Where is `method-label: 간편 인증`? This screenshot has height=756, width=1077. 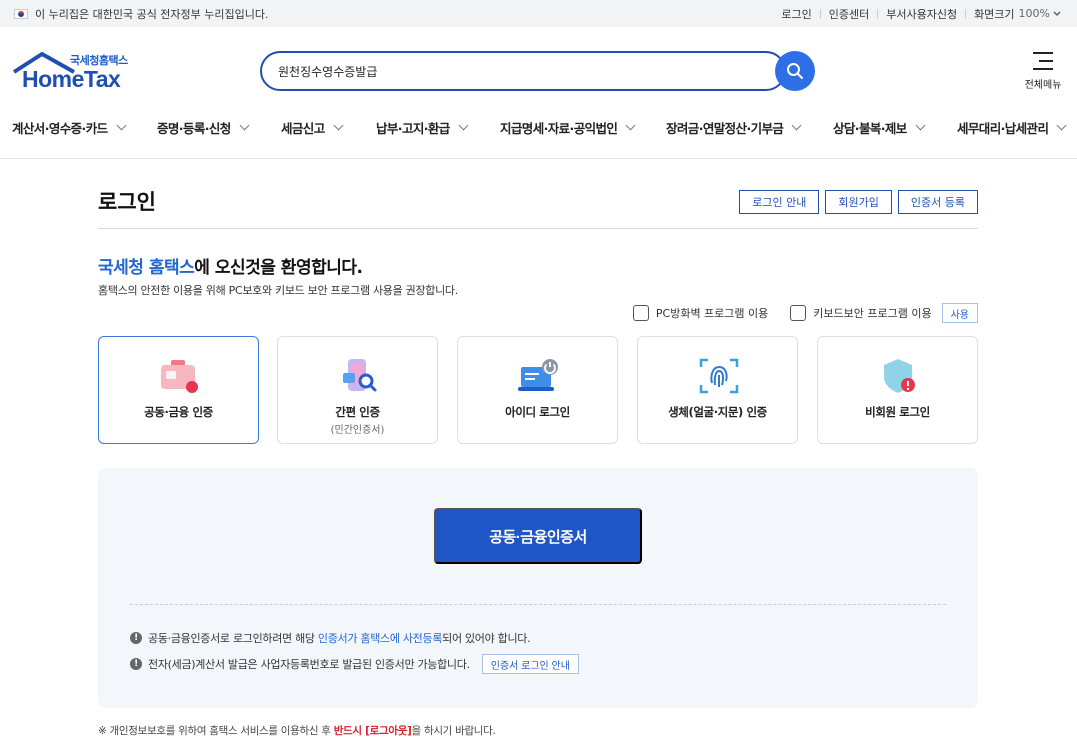
method-label: 간편 인증 is located at coordinates (357, 412).